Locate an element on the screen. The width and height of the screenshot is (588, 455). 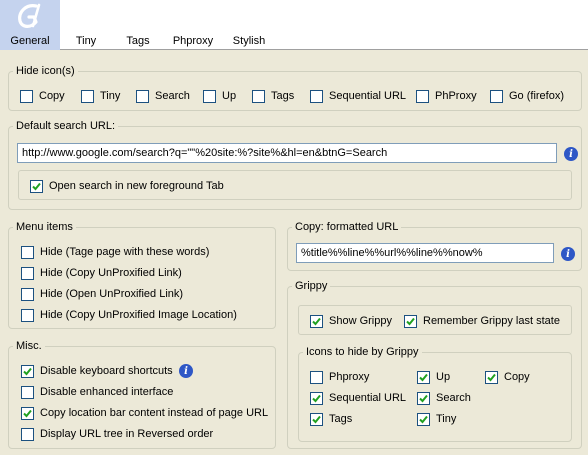
show-grippy-checkbox: Show Grippy is located at coordinates (351, 321).